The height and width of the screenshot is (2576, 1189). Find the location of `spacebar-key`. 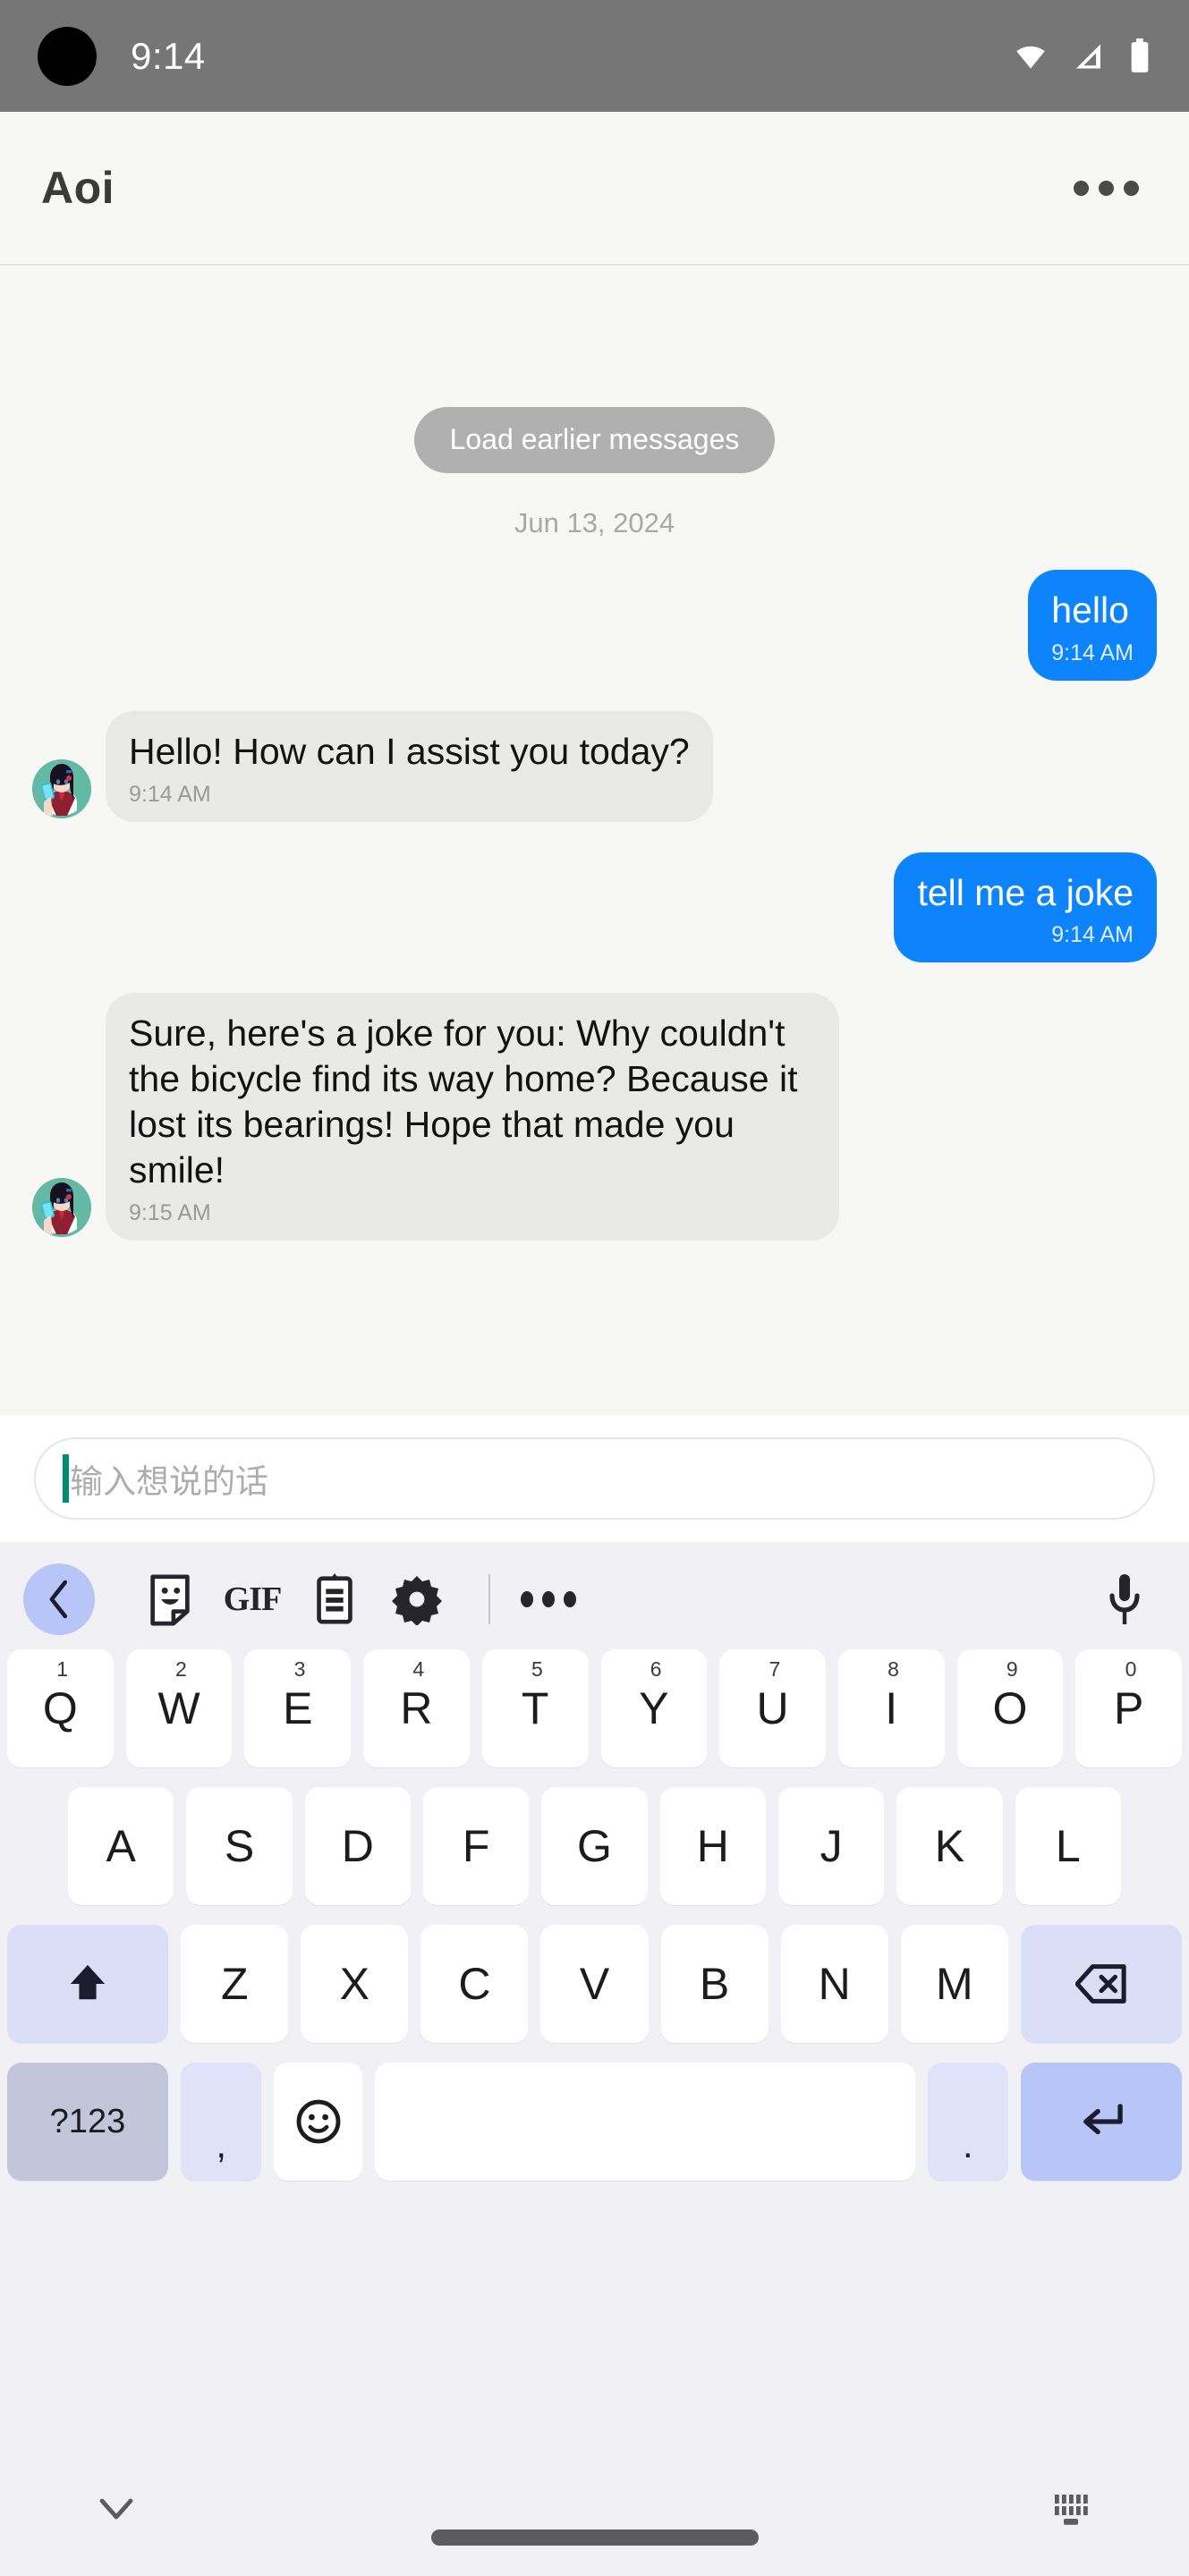

spacebar-key is located at coordinates (645, 2122).